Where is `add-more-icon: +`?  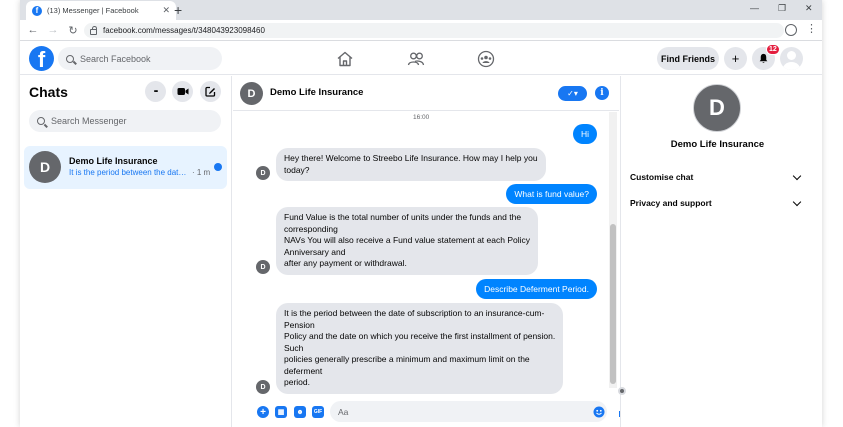 add-more-icon: + is located at coordinates (263, 412).